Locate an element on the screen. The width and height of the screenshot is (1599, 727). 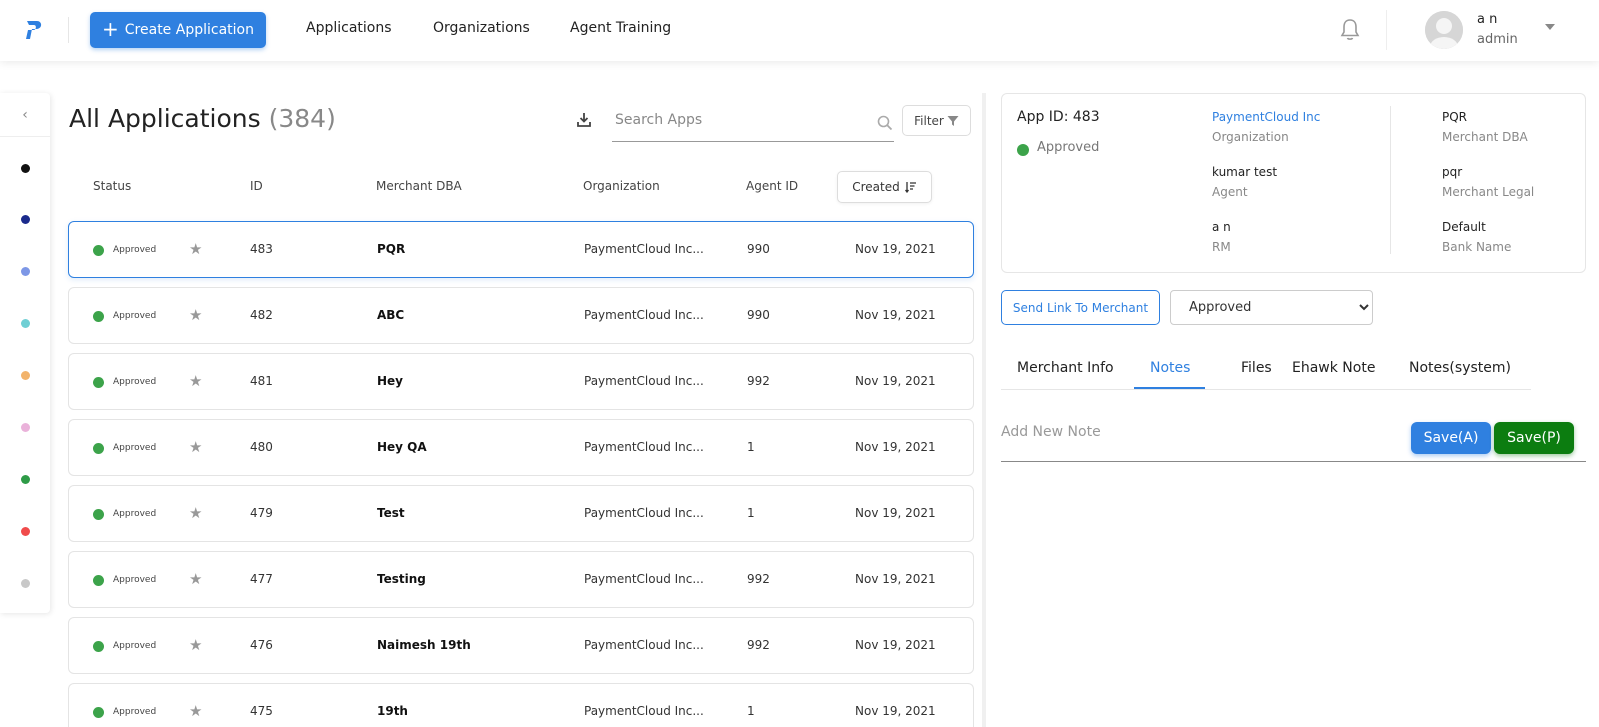
column-header-created: Created is located at coordinates (876, 187).